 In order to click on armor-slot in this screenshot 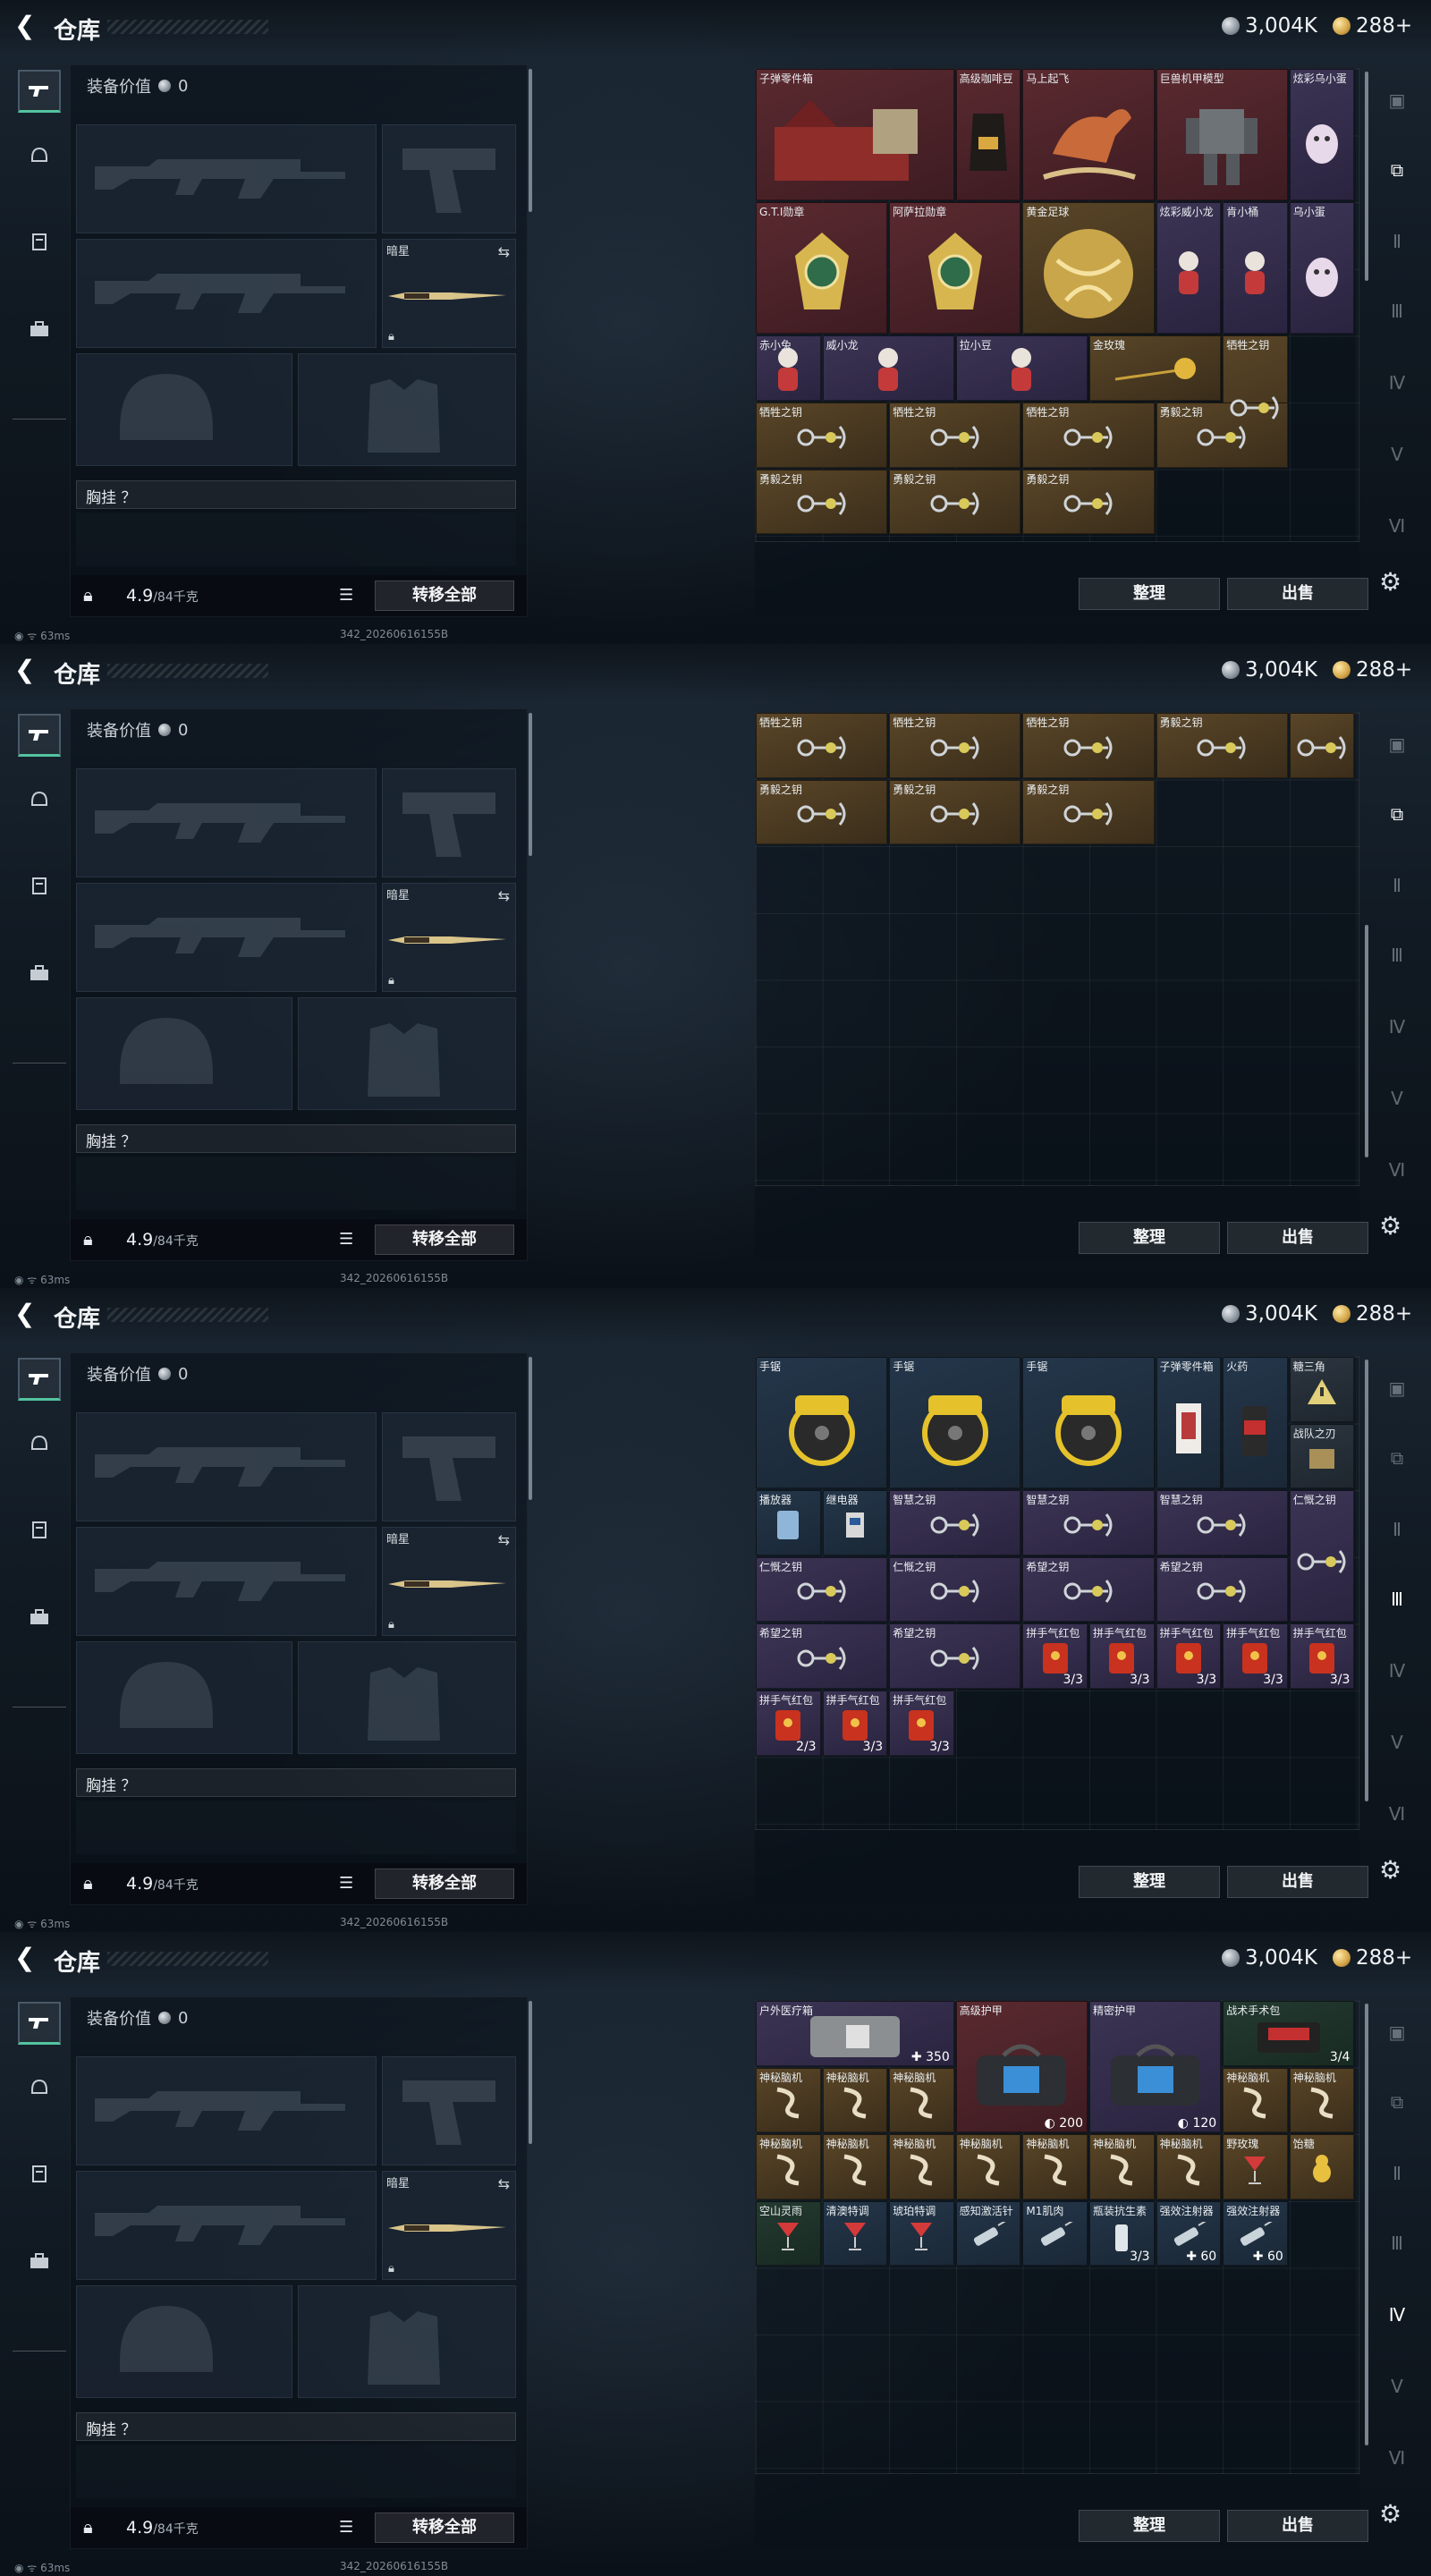, I will do `click(407, 1053)`.